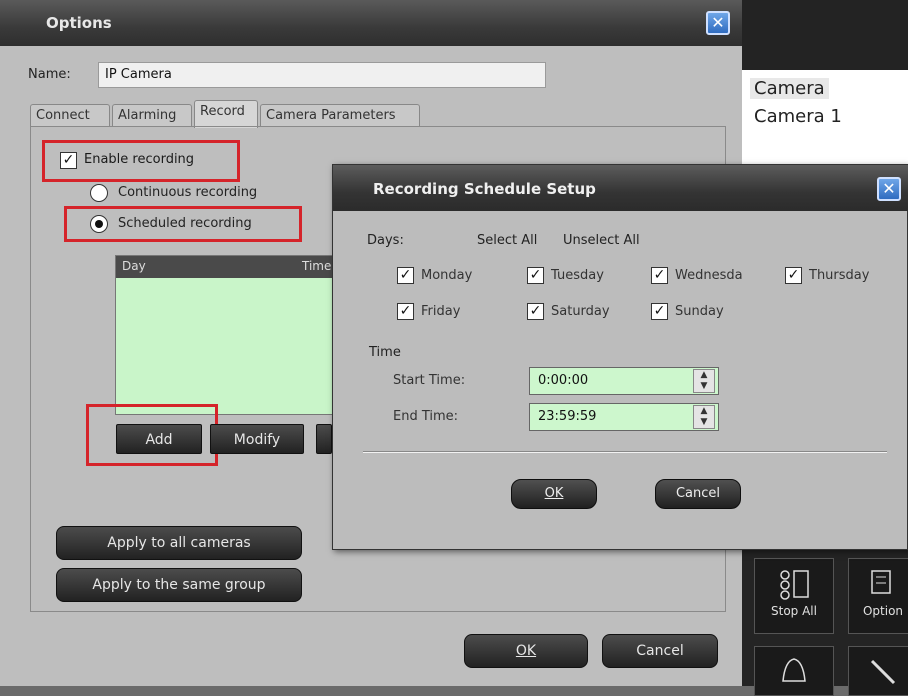 This screenshot has height=696, width=908. I want to click on options-close-icon: ✕, so click(718, 23).